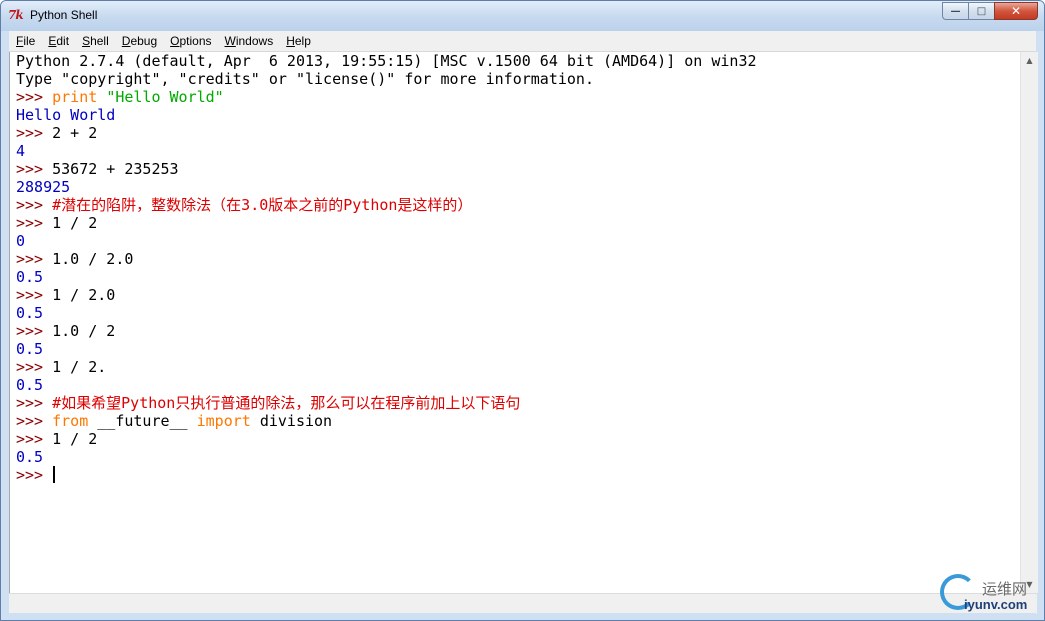 Image resolution: width=1045 pixels, height=621 pixels. What do you see at coordinates (386, 367) in the screenshot?
I see `console-line: >>> 1 / 2.` at bounding box center [386, 367].